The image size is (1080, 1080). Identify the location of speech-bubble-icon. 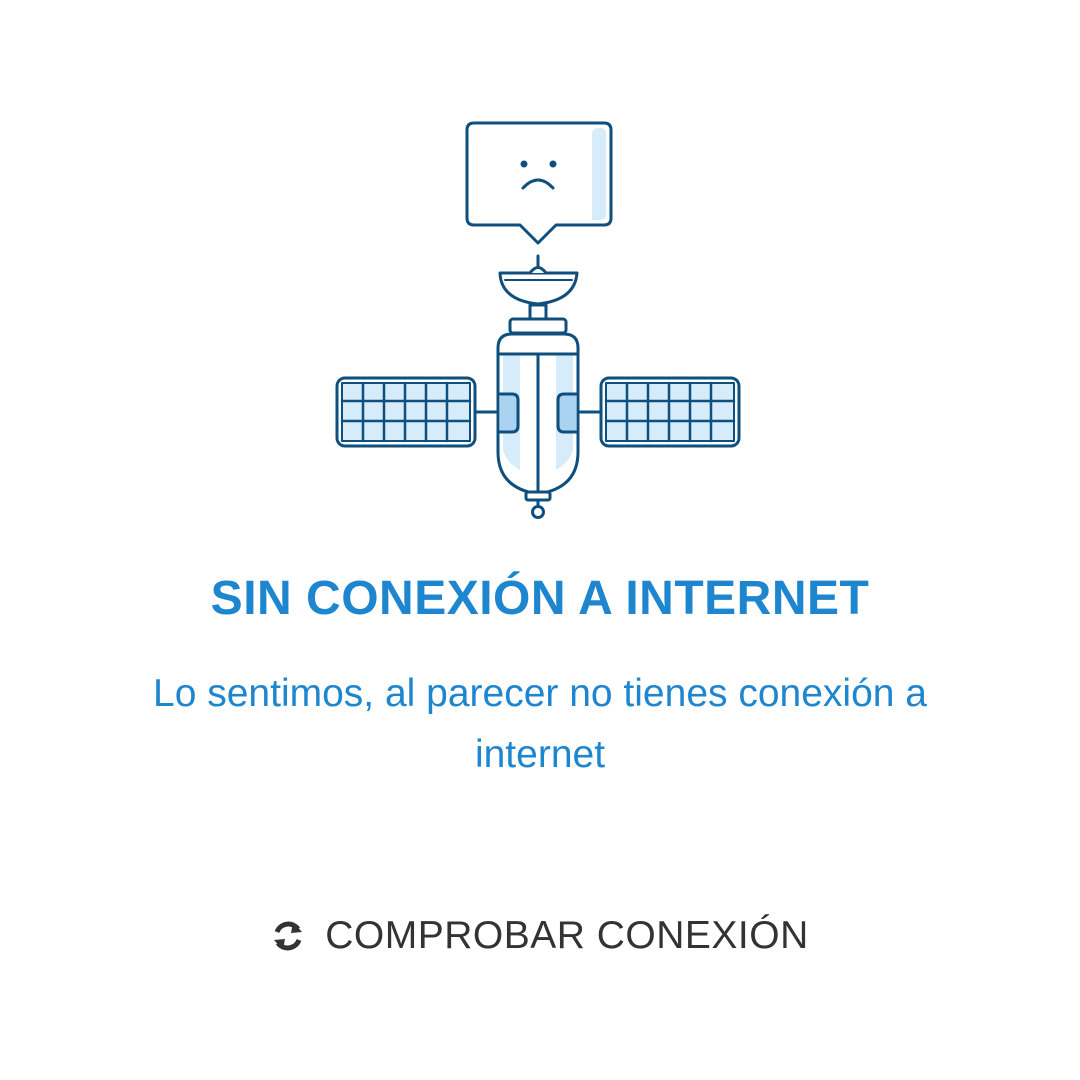
(539, 183).